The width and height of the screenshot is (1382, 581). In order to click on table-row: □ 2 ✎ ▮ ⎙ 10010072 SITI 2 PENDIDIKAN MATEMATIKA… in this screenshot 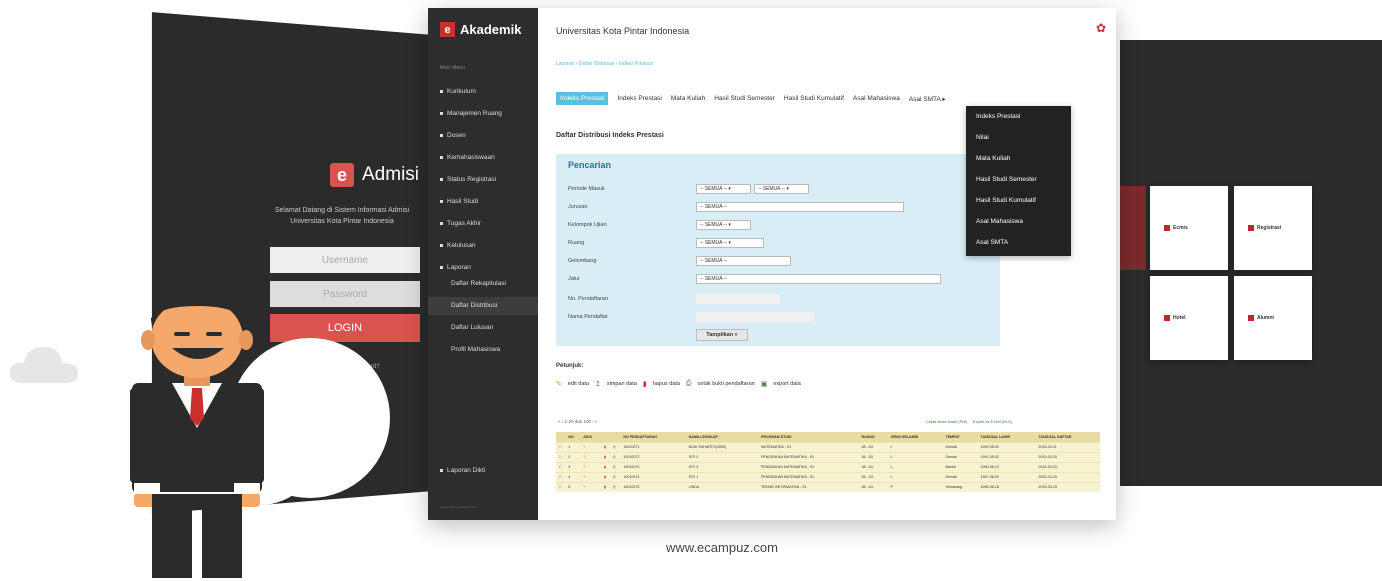, I will do `click(828, 456)`.